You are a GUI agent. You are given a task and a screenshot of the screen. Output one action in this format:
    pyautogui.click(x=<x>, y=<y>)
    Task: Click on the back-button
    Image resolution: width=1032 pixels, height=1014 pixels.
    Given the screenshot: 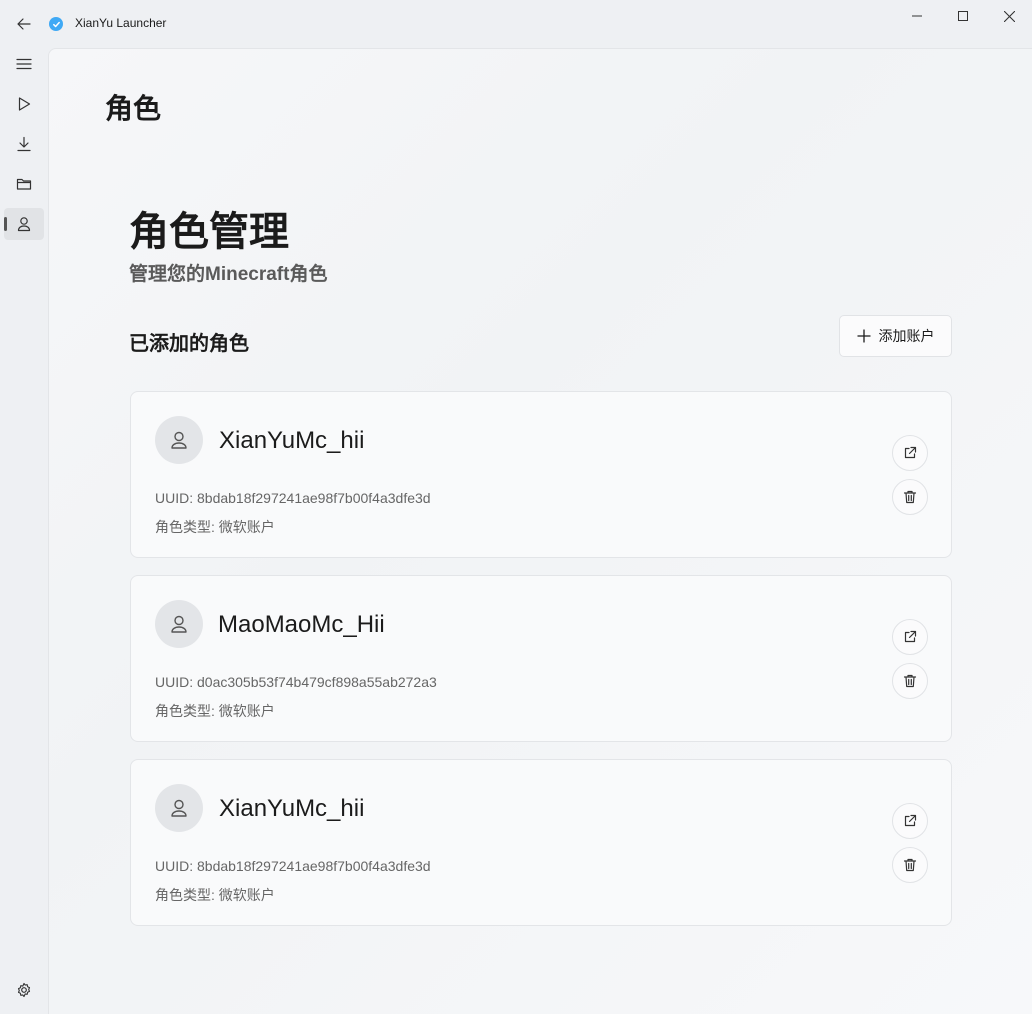 What is the action you would take?
    pyautogui.click(x=24, y=24)
    